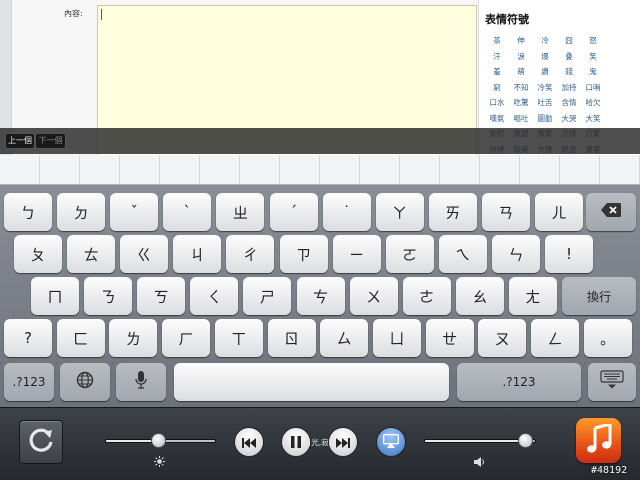 Image resolution: width=640 pixels, height=480 pixels. I want to click on key-row4-11: 。, so click(607, 338).